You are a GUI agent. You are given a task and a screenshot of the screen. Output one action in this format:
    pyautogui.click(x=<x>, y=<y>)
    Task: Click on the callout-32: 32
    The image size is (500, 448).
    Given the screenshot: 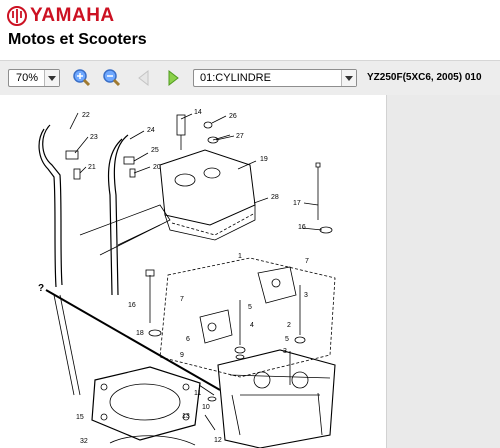 What is the action you would take?
    pyautogui.click(x=84, y=441)
    